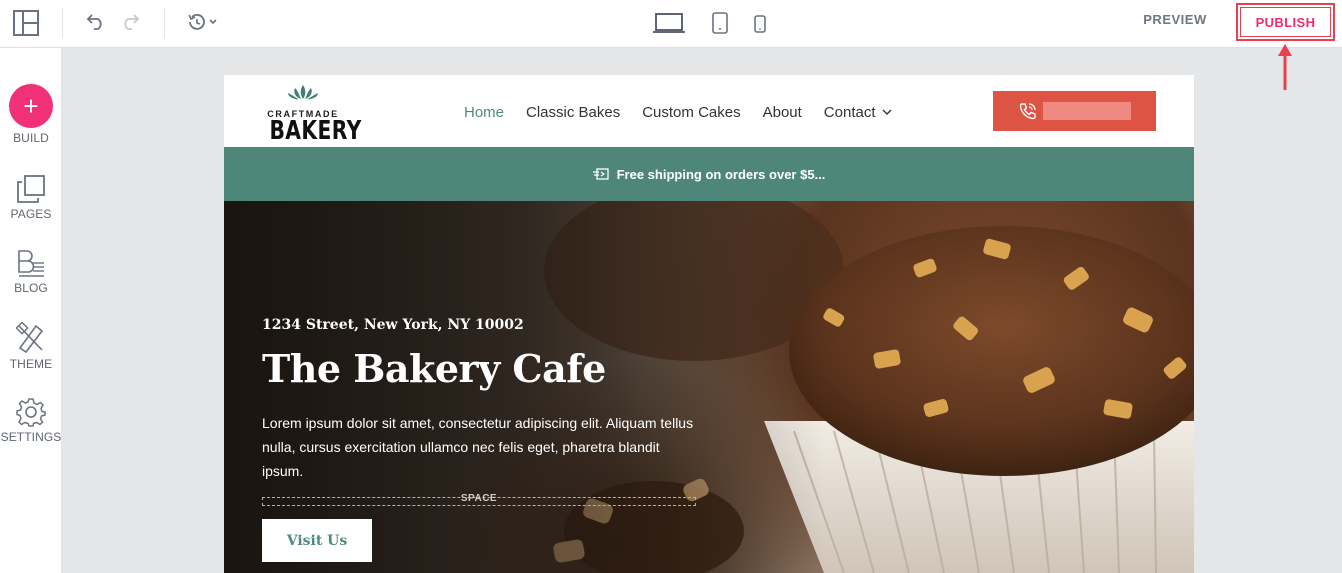 This screenshot has height=573, width=1342. What do you see at coordinates (886, 112) in the screenshot?
I see `chevron-down-icon` at bounding box center [886, 112].